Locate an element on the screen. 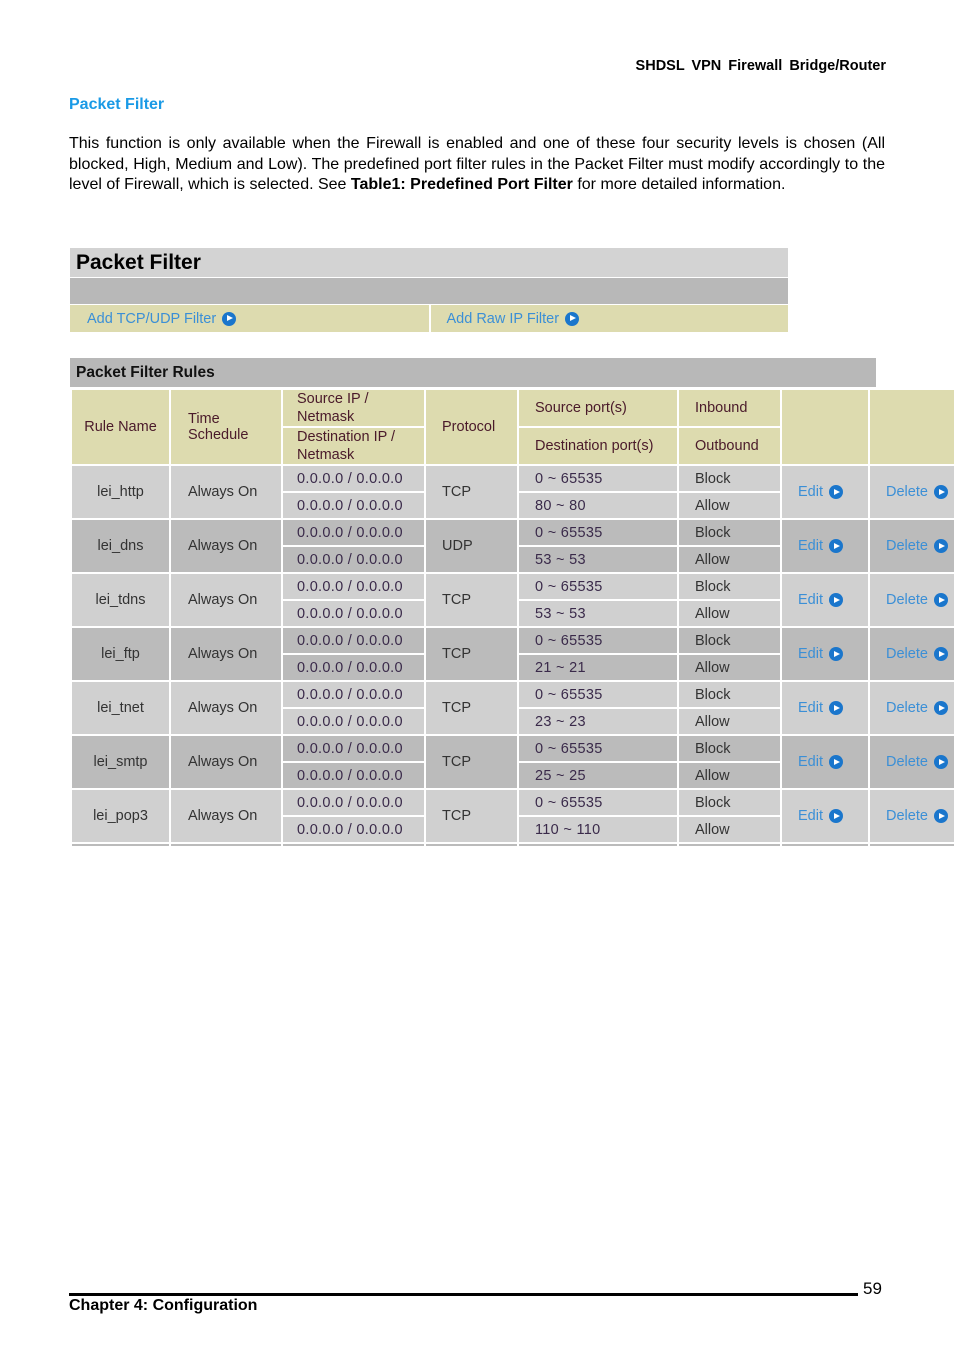 Image resolution: width=954 pixels, height=1351 pixels. header-outbound: Outbound is located at coordinates (729, 446).